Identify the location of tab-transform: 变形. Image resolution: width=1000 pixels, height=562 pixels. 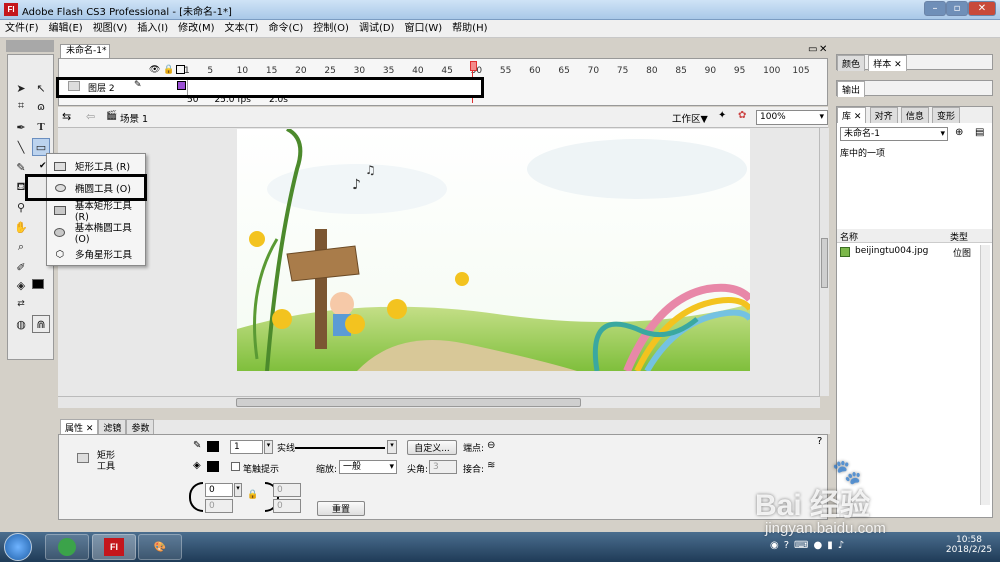
(946, 115).